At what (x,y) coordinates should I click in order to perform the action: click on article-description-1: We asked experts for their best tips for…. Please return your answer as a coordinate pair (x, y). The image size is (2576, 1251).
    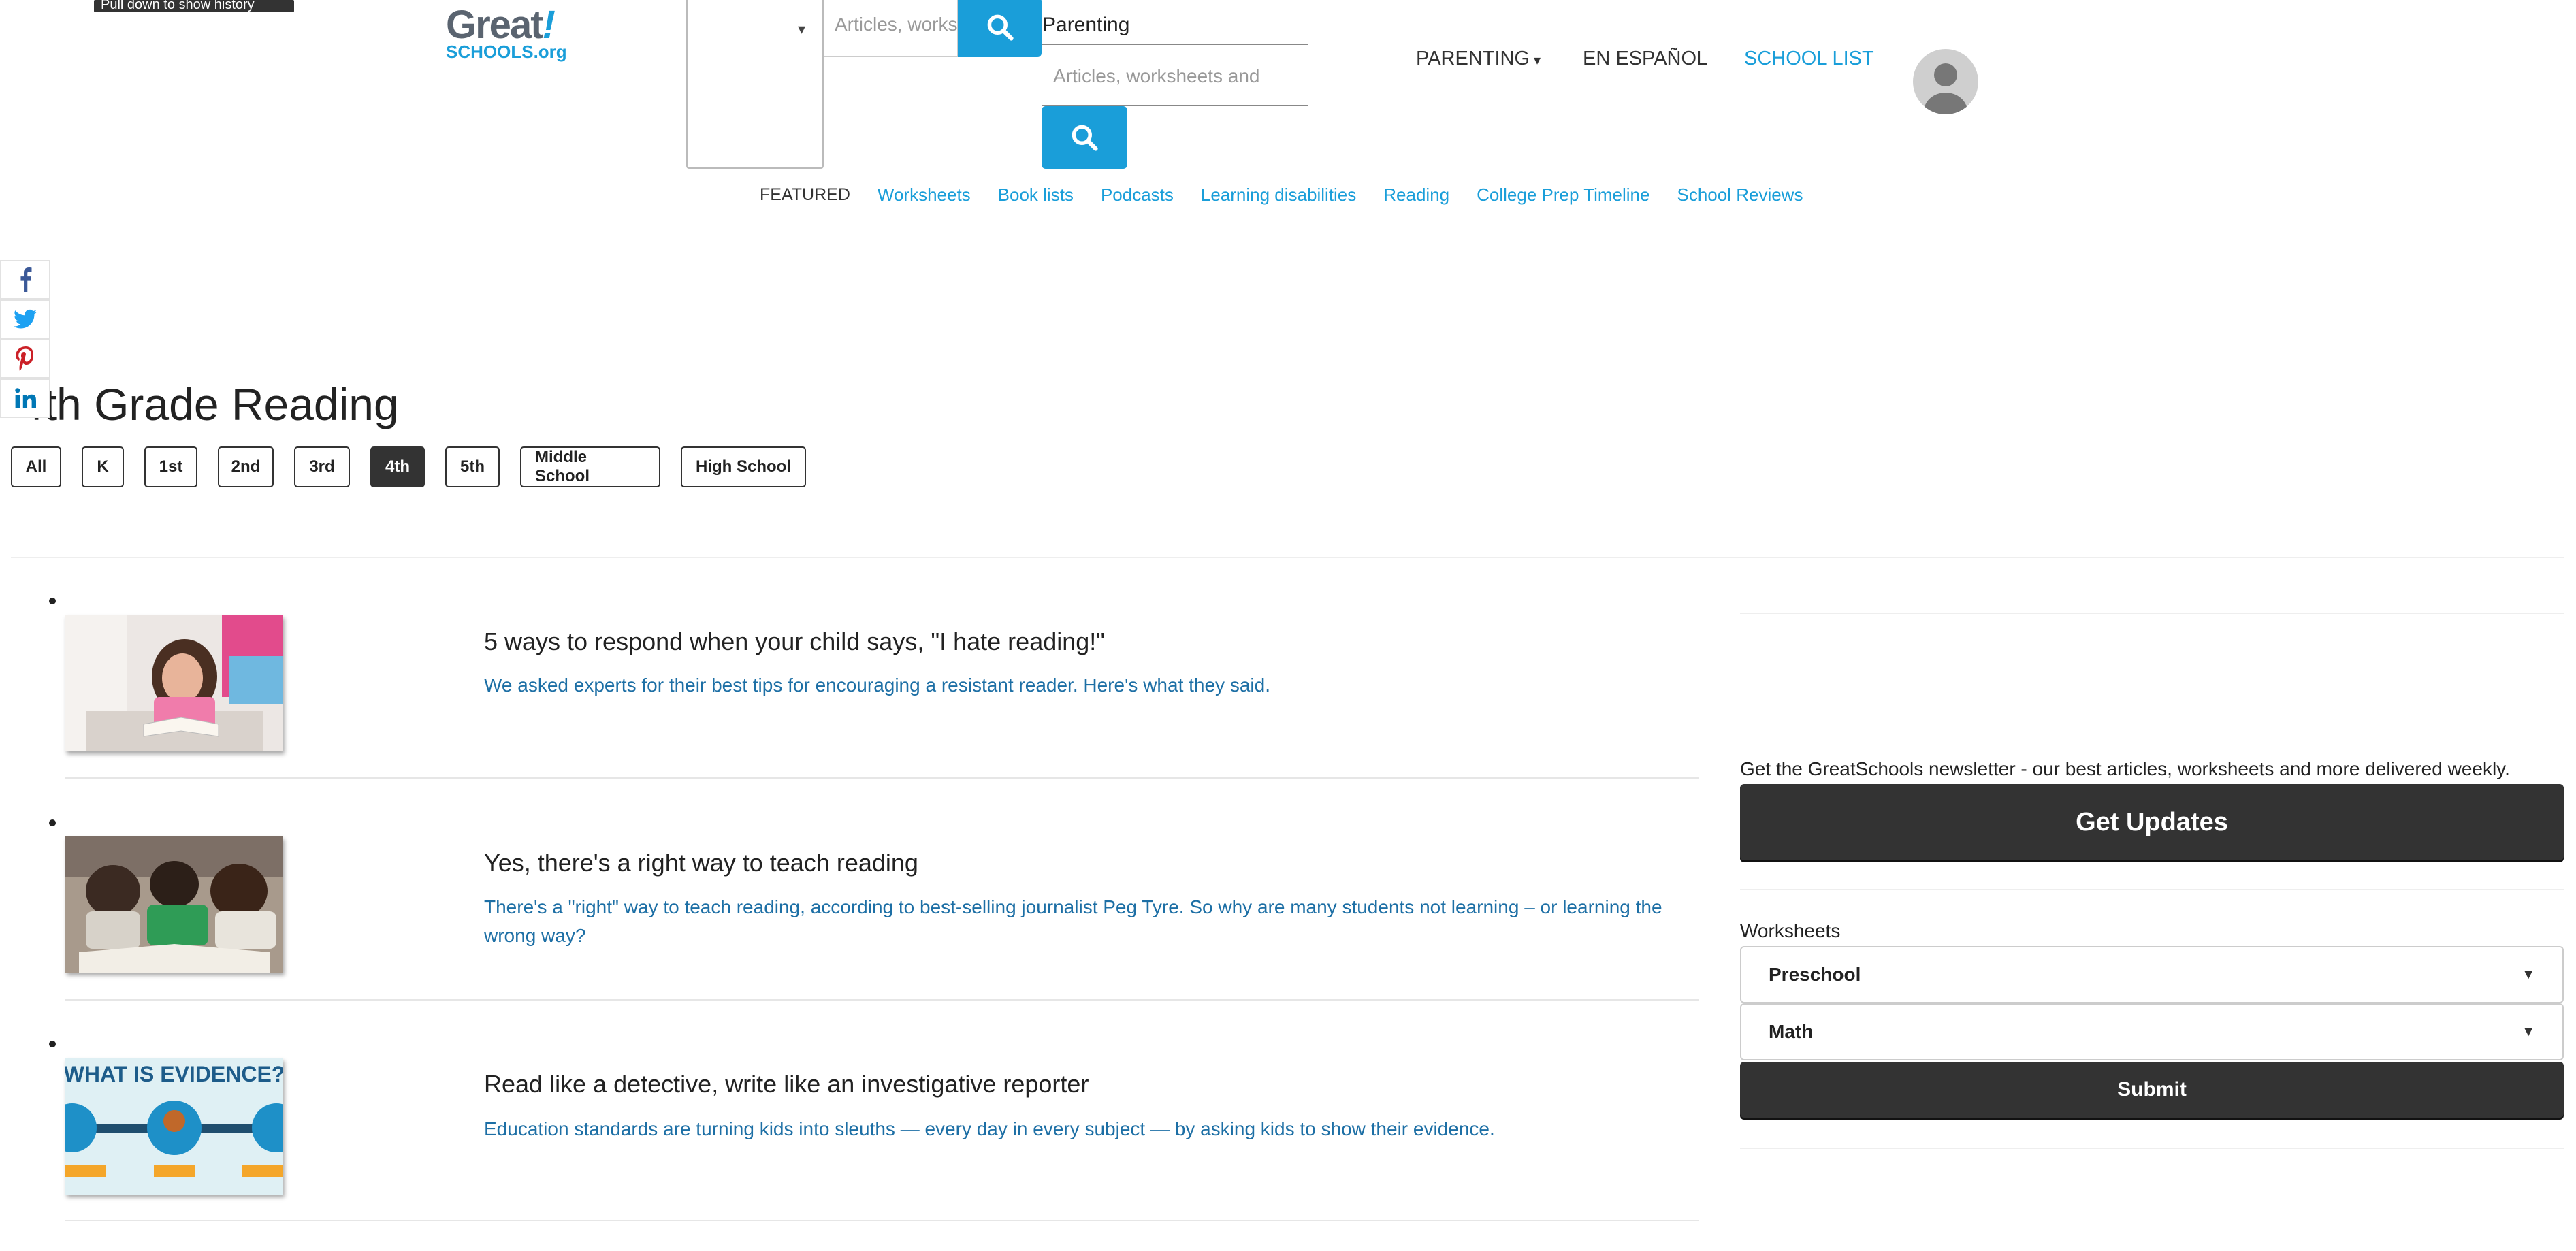
    Looking at the image, I should click on (1083, 685).